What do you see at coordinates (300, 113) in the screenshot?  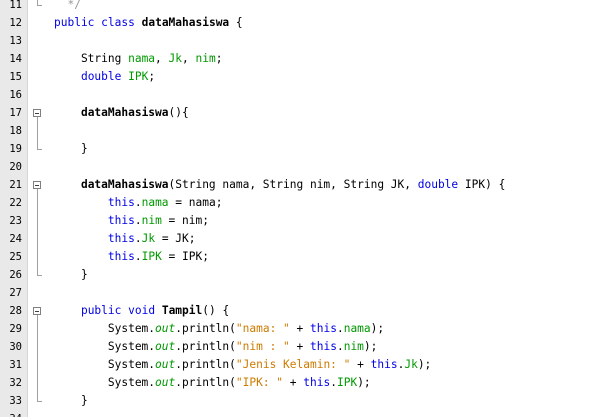 I see `code-line: 17 dataMahasiswa(){` at bounding box center [300, 113].